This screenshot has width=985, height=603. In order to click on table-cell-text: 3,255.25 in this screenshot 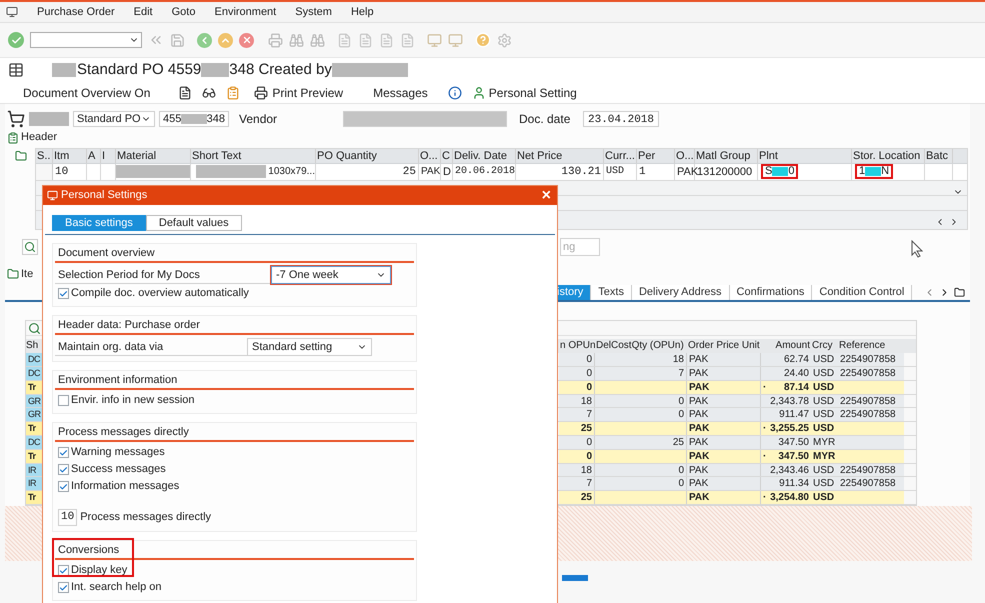, I will do `click(789, 429)`.